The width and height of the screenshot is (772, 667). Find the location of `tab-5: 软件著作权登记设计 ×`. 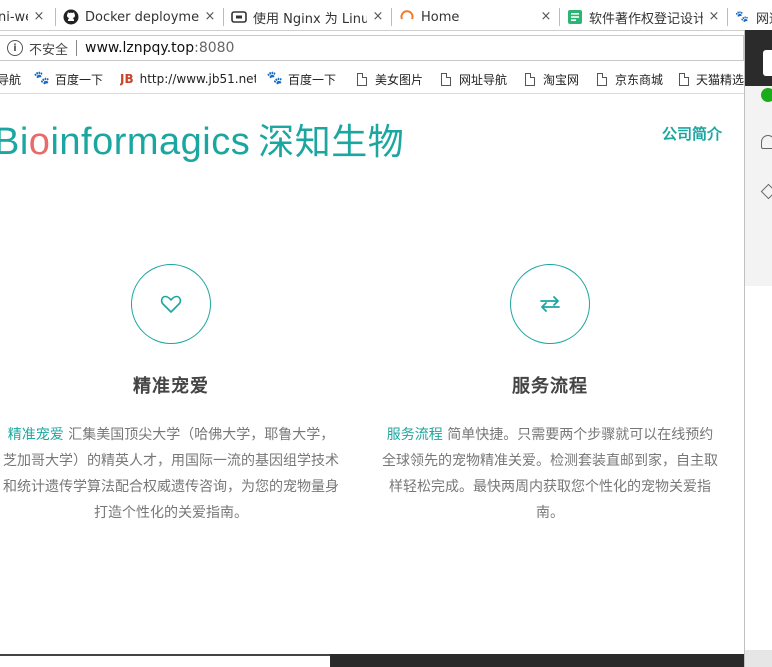

tab-5: 软件著作权登记设计 × is located at coordinates (644, 17).